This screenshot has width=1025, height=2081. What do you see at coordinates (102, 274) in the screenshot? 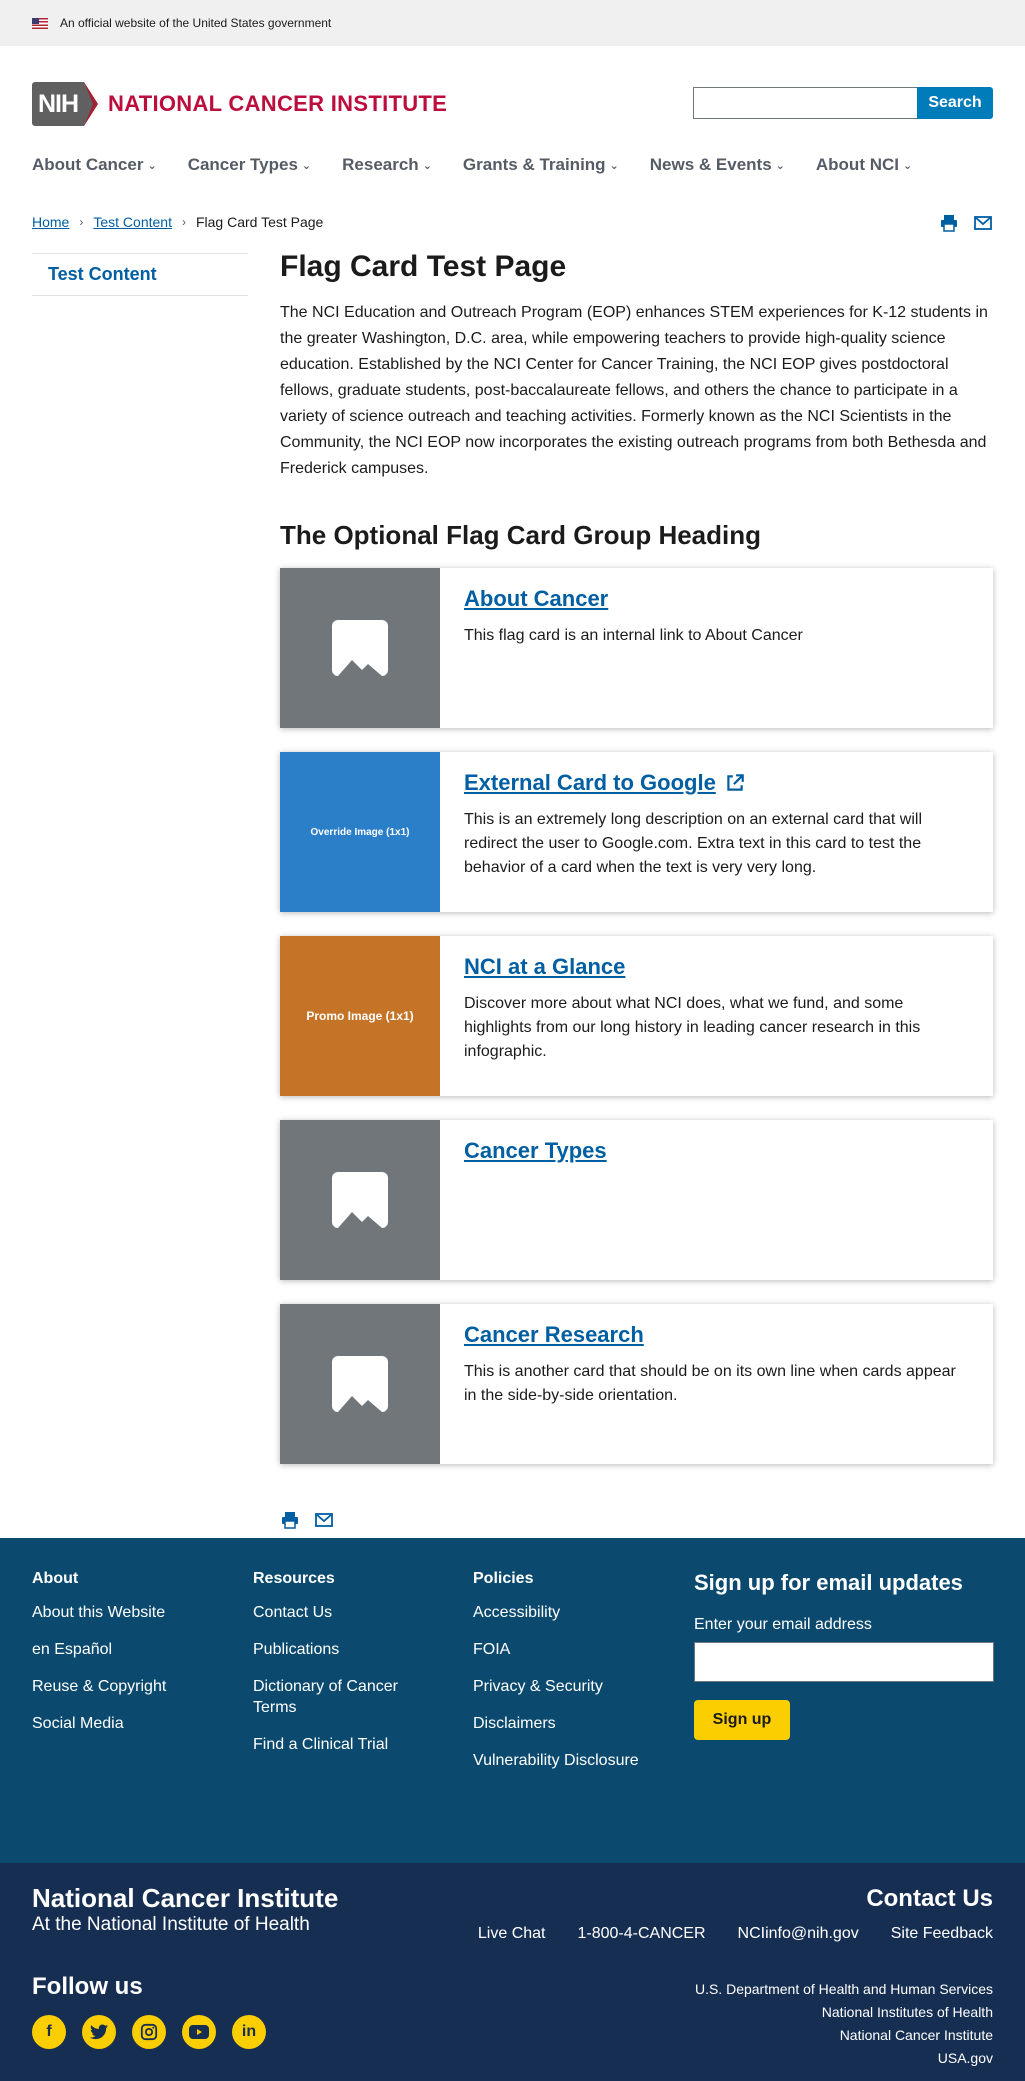
I see `sidenav-item-test-content: Test Content` at bounding box center [102, 274].